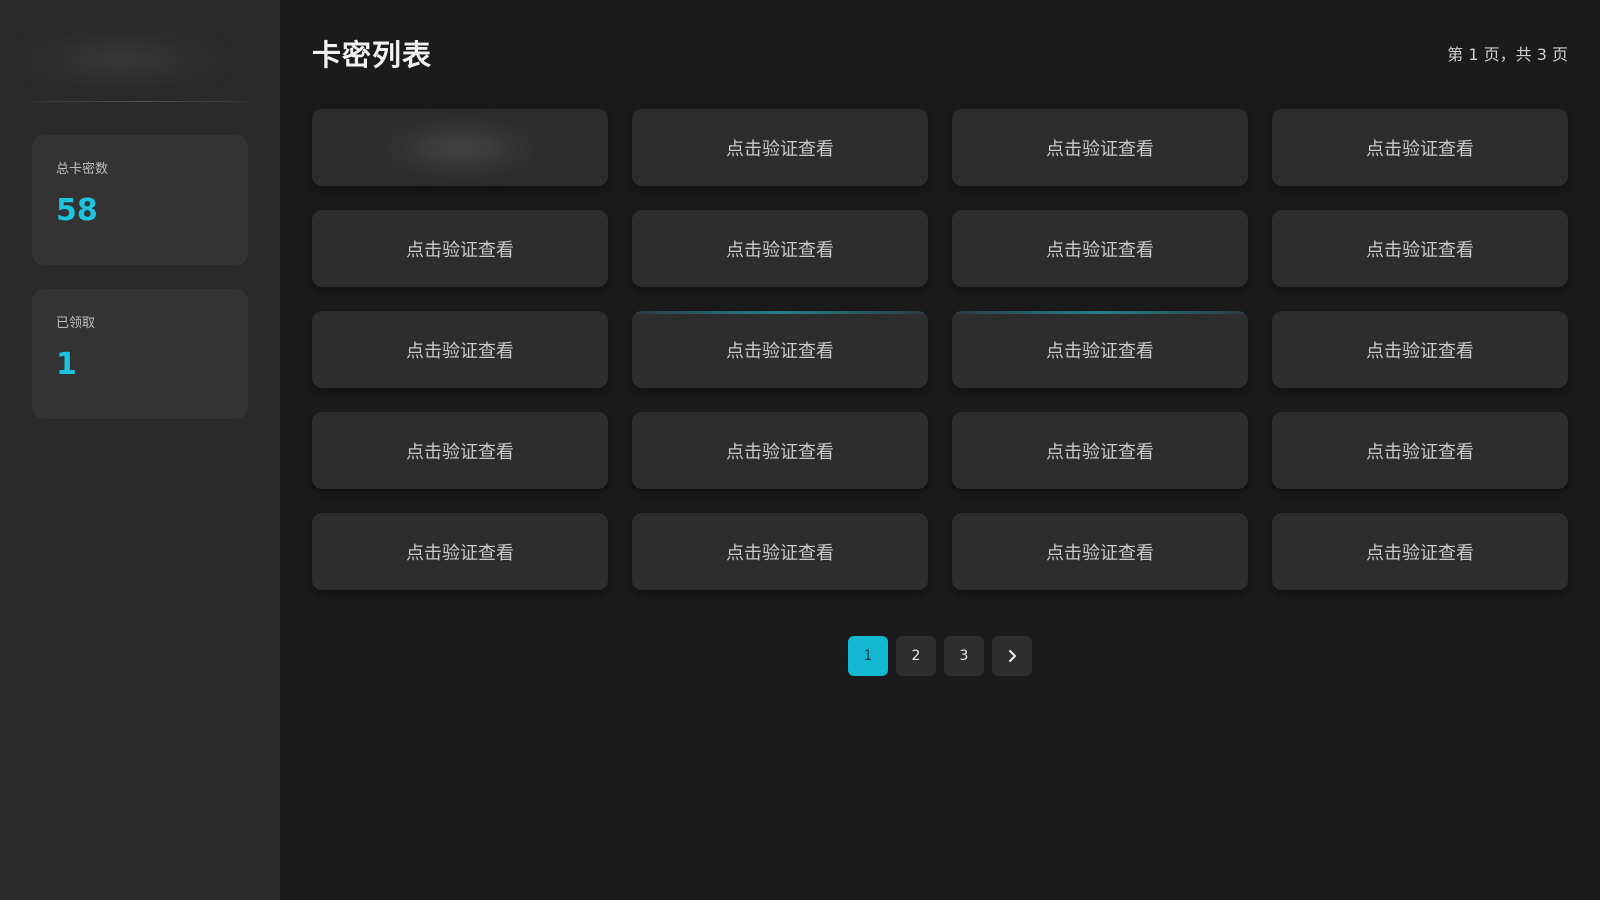  What do you see at coordinates (868, 656) in the screenshot?
I see `page-button-1: 1` at bounding box center [868, 656].